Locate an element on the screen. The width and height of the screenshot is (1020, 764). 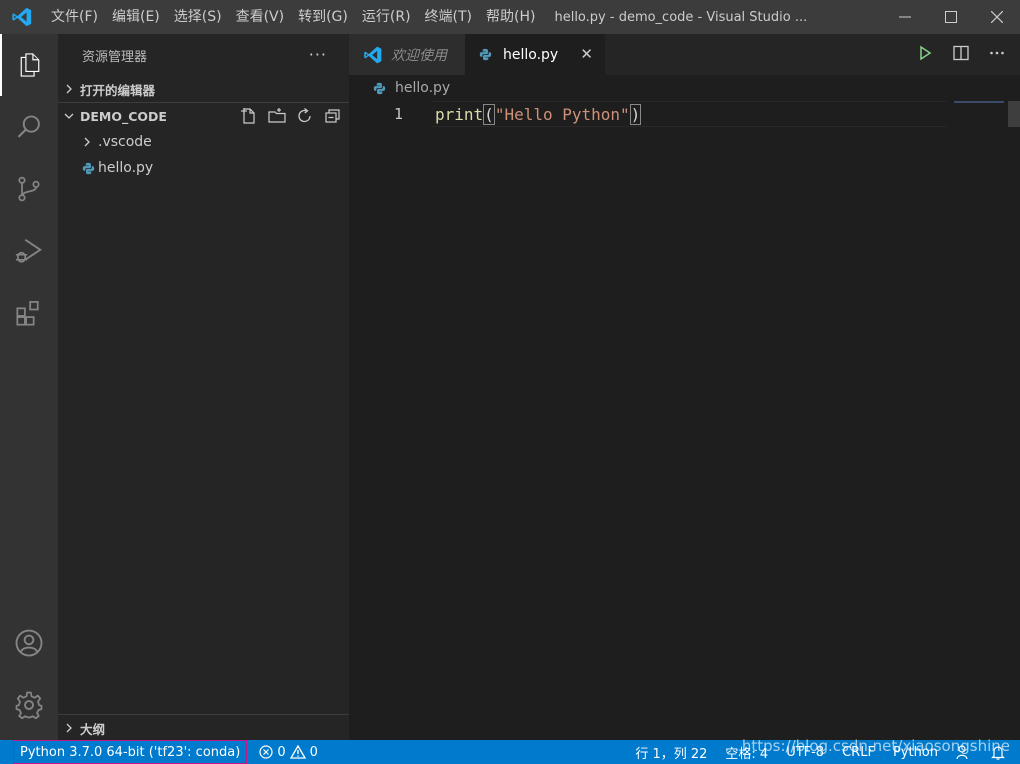
search-icon is located at coordinates (28, 126).